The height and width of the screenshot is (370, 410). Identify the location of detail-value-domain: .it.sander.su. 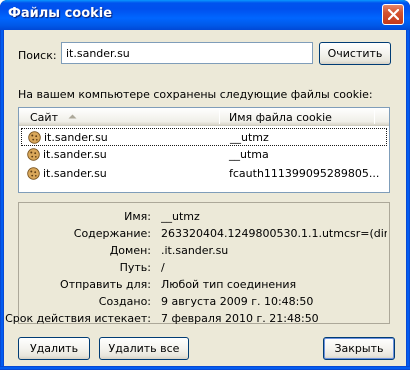
(195, 250).